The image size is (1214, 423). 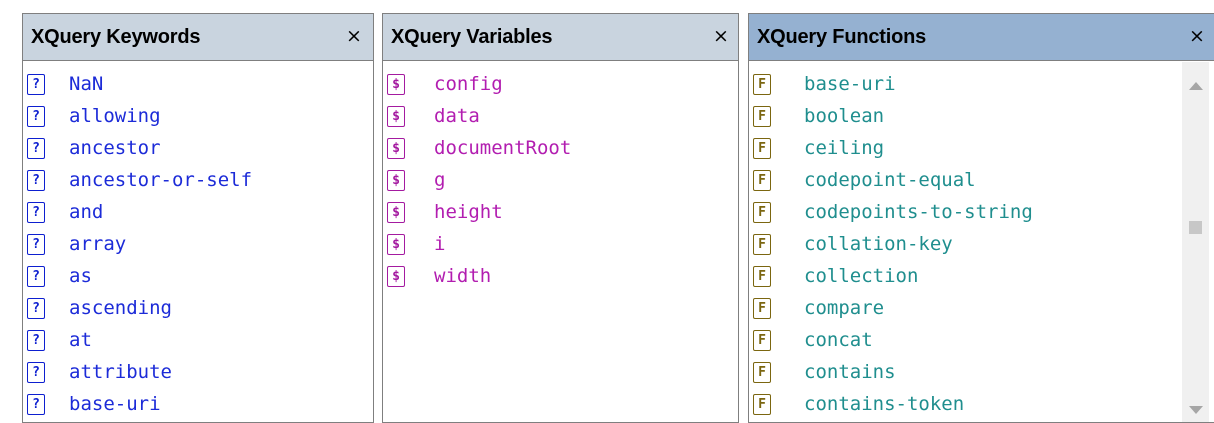 I want to click on list-item: Fcodepoints-to-string, so click(x=981, y=212).